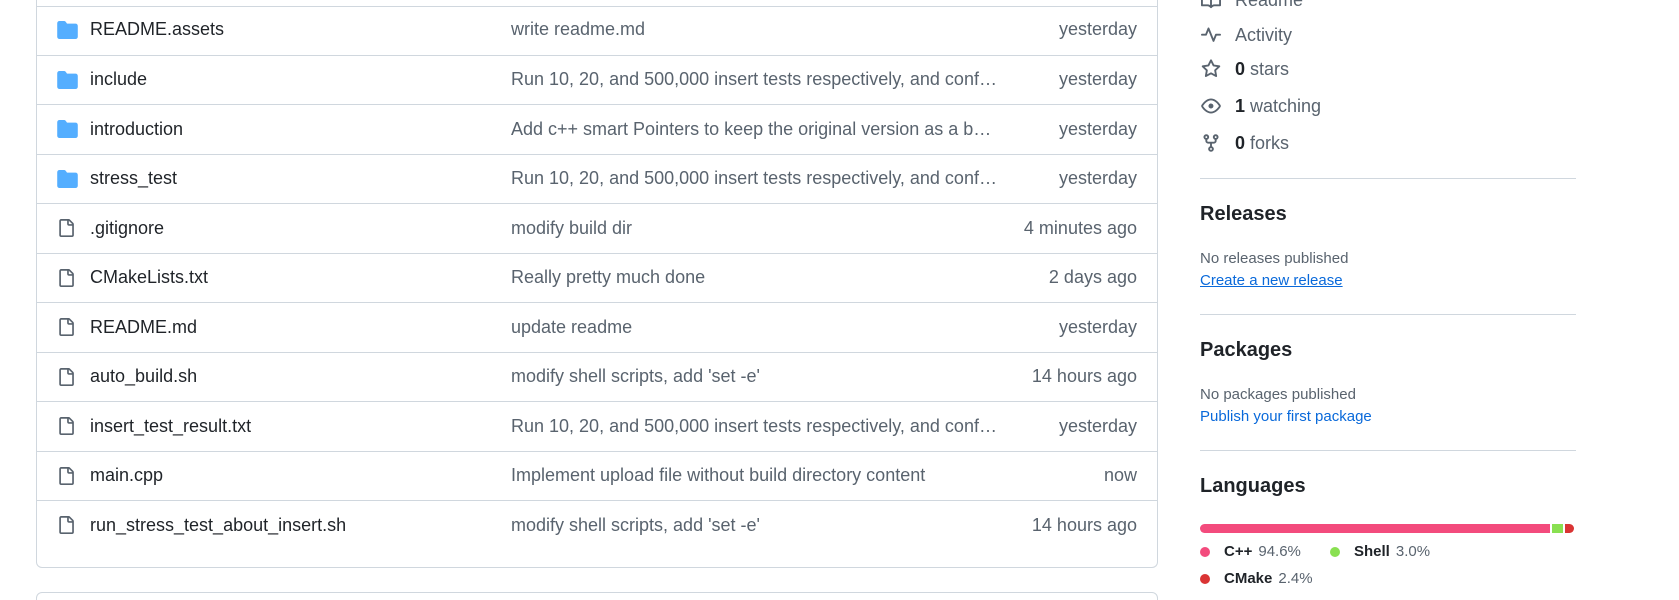 The image size is (1679, 600). Describe the element at coordinates (1295, 578) in the screenshot. I see `language-percent: 2.4%` at that location.